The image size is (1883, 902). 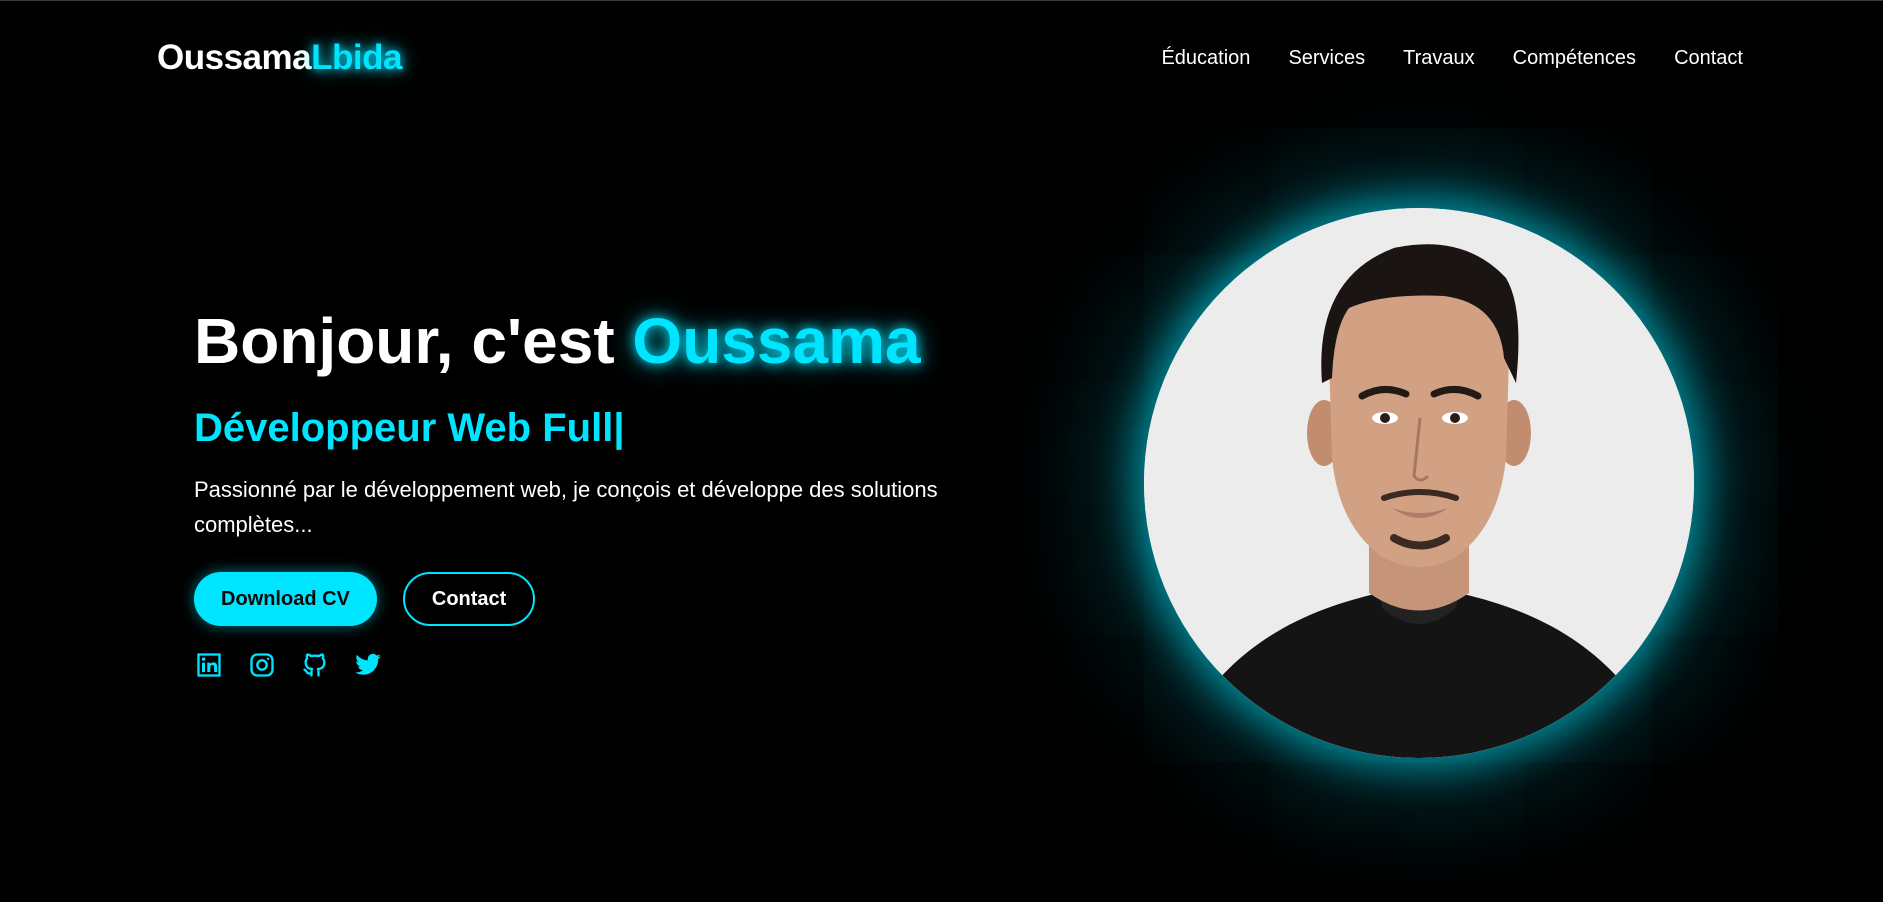 What do you see at coordinates (1205, 58) in the screenshot?
I see `nav-item-education: Éducation` at bounding box center [1205, 58].